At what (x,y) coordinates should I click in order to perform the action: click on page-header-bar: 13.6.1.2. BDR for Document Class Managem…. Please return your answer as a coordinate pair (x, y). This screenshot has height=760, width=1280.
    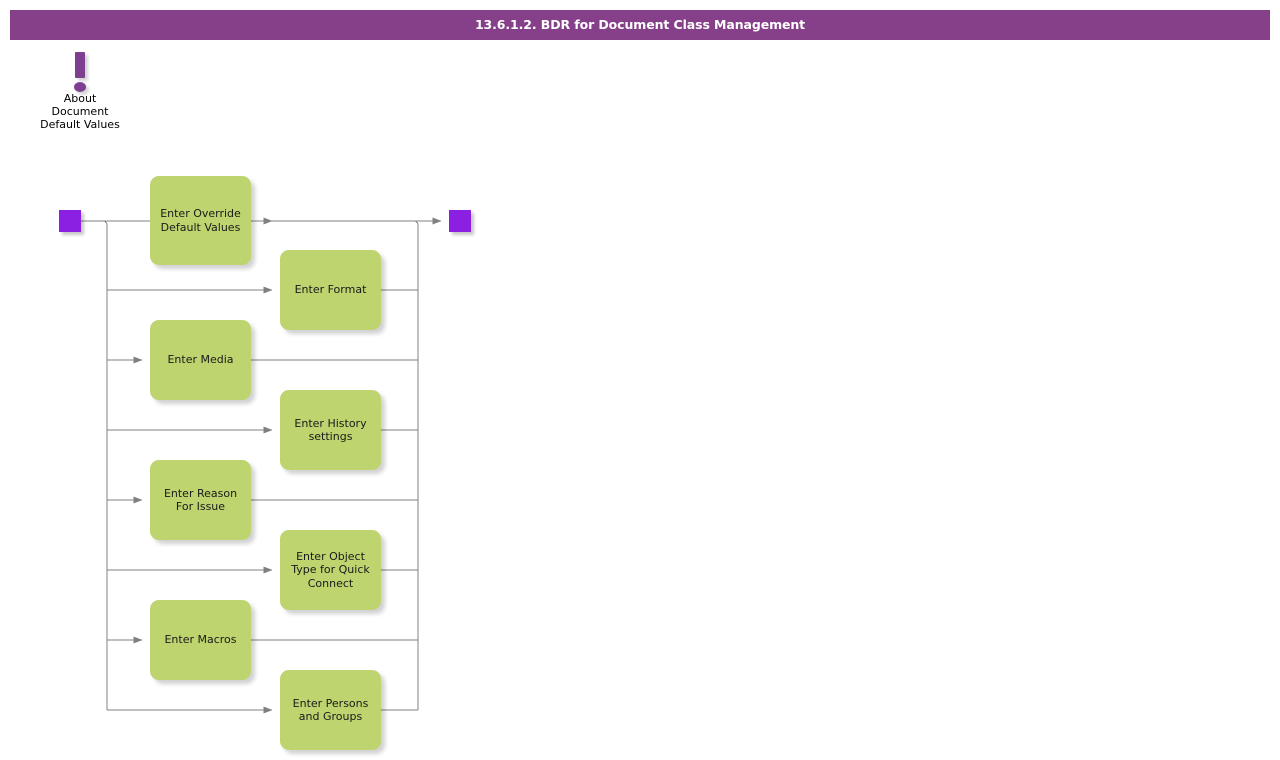
    Looking at the image, I should click on (640, 25).